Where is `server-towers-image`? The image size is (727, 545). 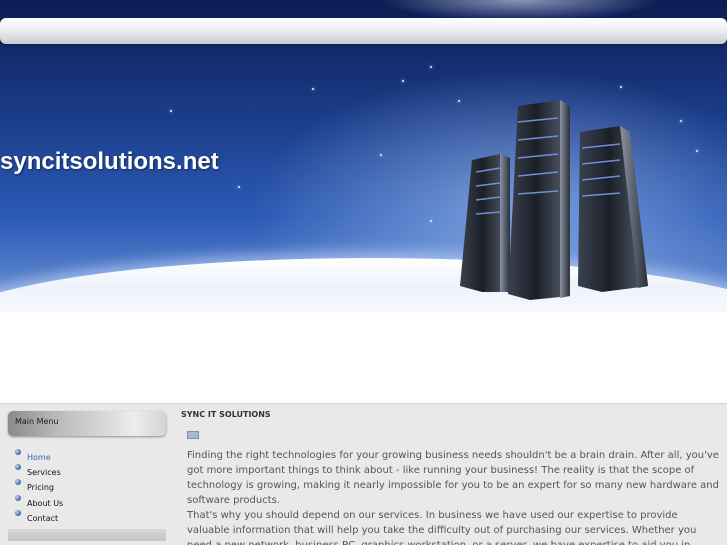 server-towers-image is located at coordinates (554, 200).